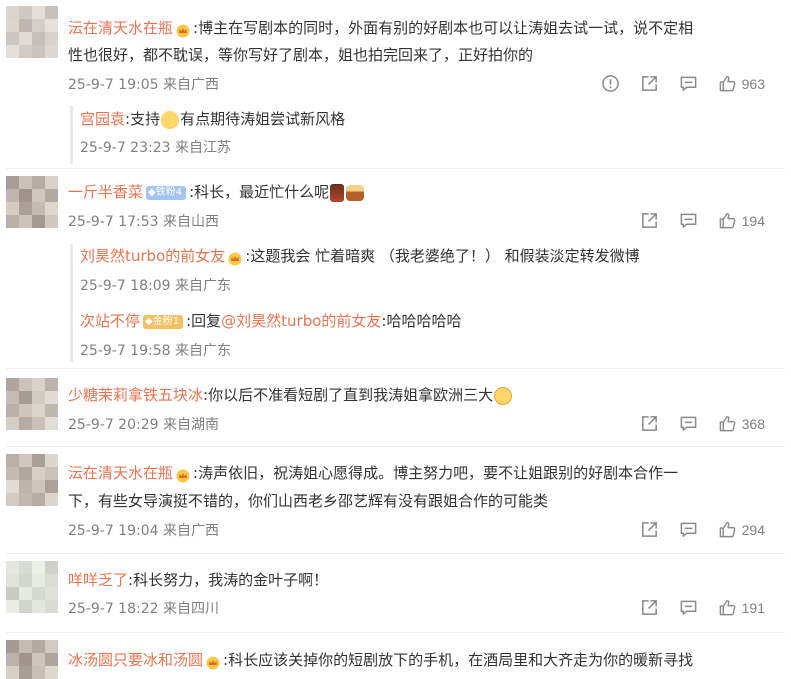 The height and width of the screenshot is (679, 791). Describe the element at coordinates (421, 321) in the screenshot. I see `reply-body: :哈哈哈哈哈` at that location.